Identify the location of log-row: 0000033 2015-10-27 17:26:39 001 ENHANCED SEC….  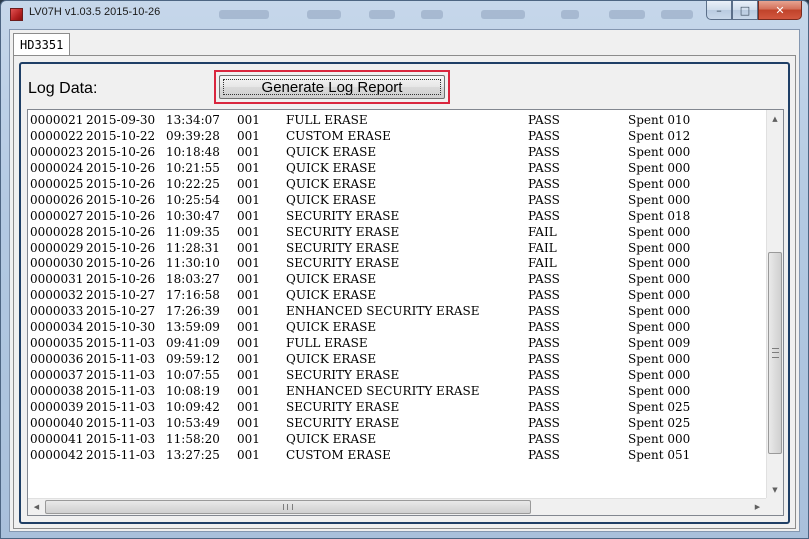
(398, 311).